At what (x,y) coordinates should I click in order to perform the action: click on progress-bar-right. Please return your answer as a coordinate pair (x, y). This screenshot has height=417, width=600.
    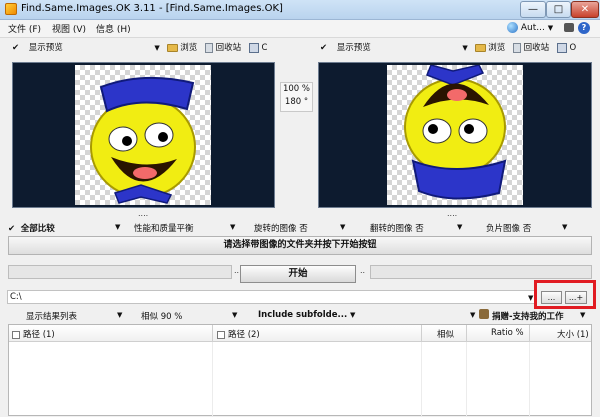
    Looking at the image, I should click on (481, 272).